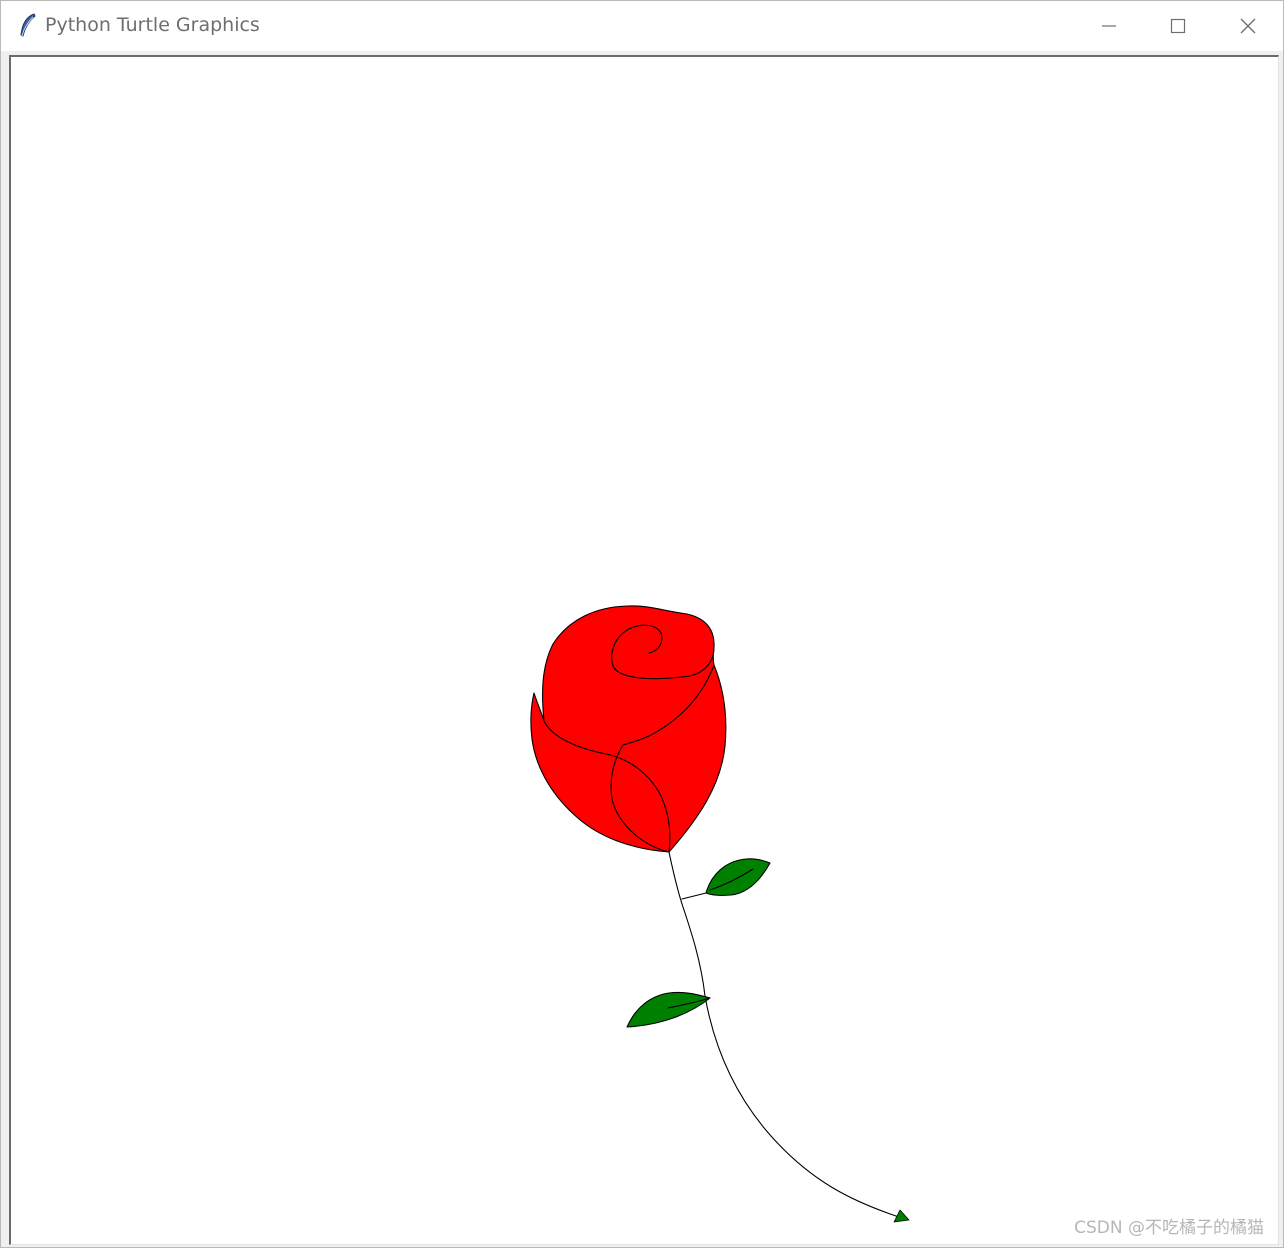  I want to click on close-icon, so click(1248, 26).